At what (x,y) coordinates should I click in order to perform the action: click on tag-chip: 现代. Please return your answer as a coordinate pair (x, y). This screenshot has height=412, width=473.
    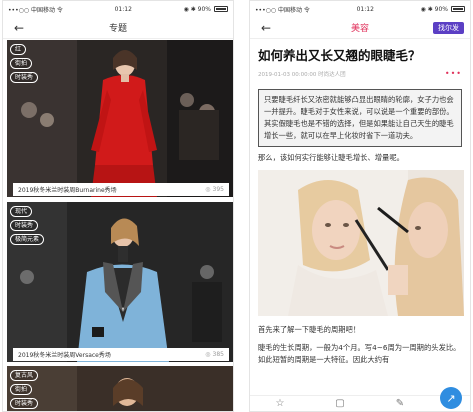
    Looking at the image, I should click on (21, 211).